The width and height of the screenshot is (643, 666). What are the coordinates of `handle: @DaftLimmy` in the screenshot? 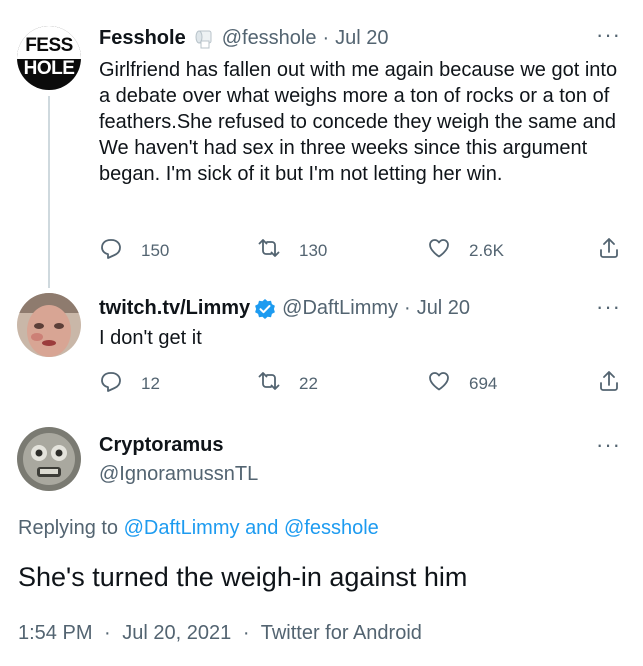 It's located at (340, 308).